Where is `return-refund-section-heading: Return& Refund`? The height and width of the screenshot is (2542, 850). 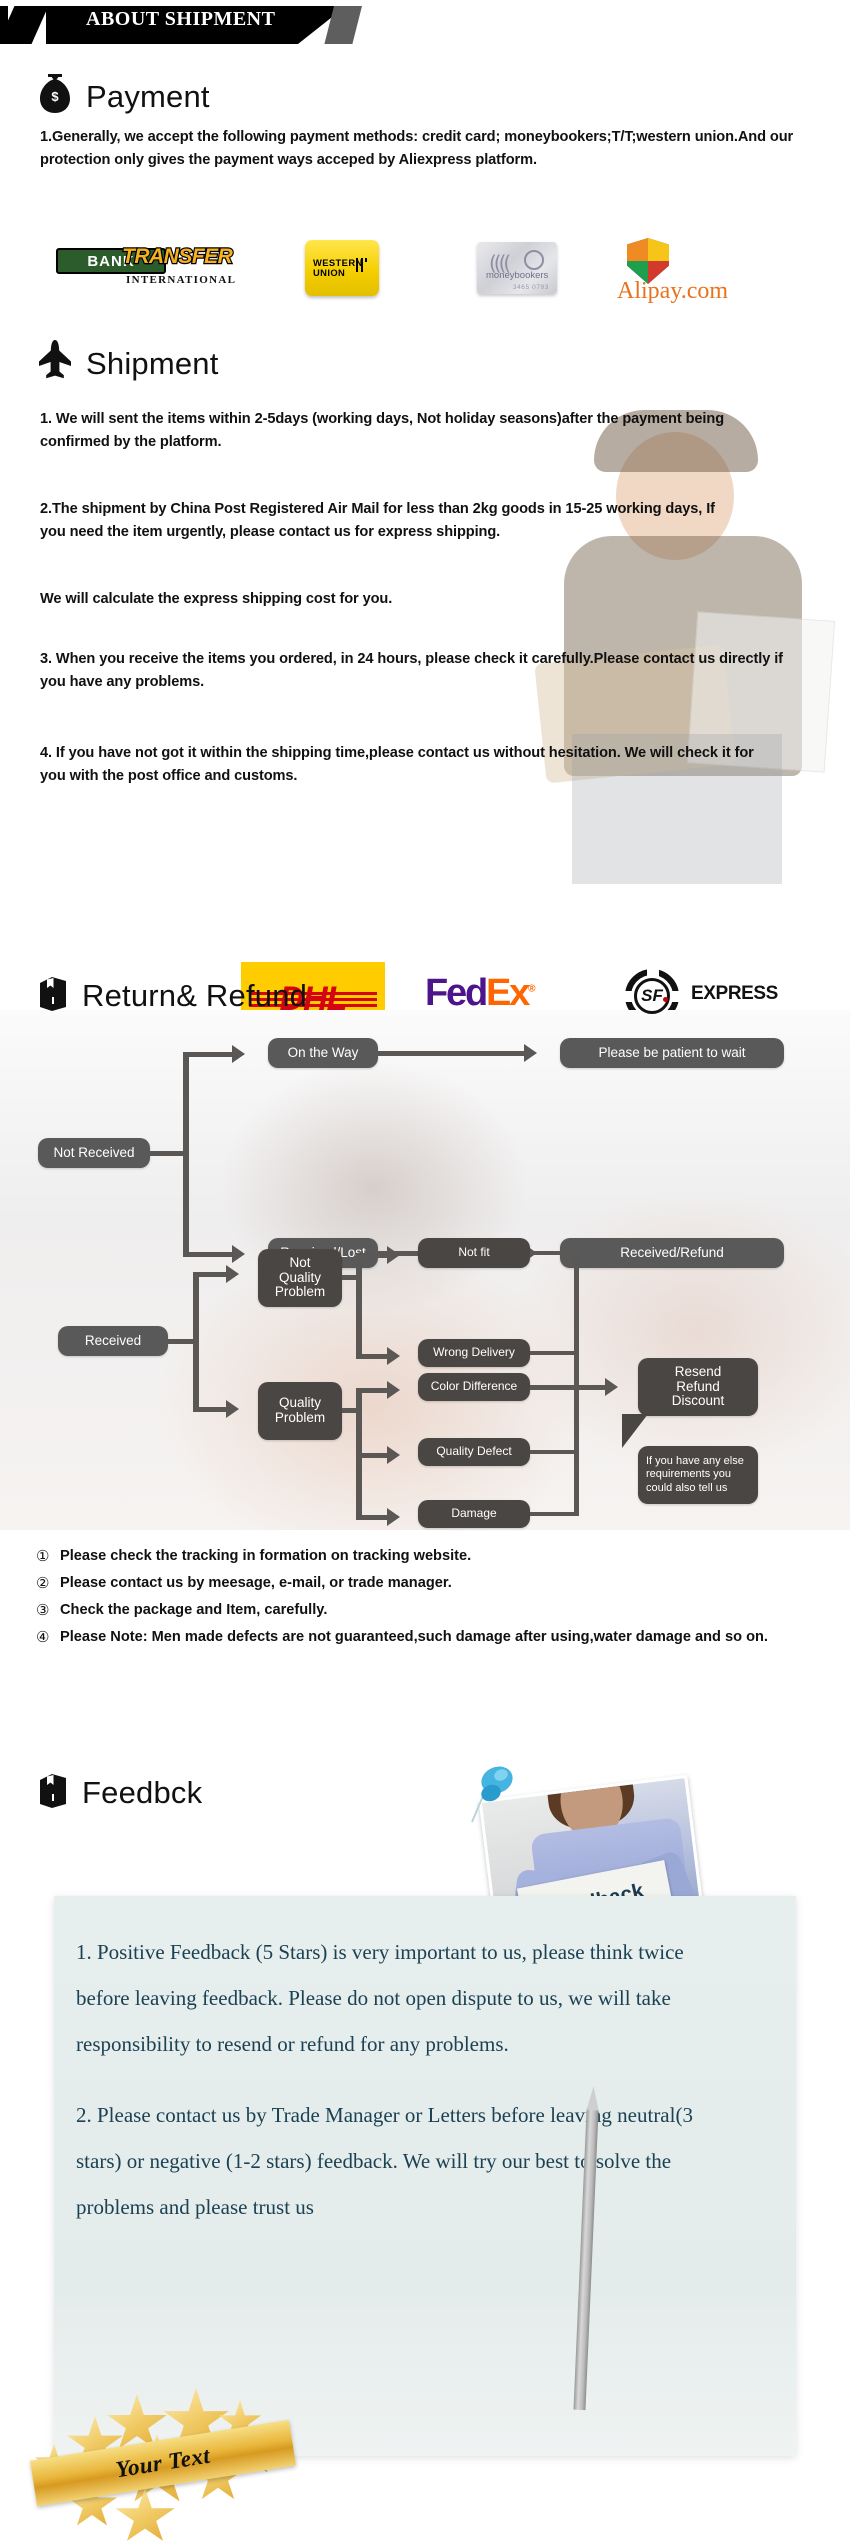
return-refund-section-heading: Return& Refund is located at coordinates (172, 995).